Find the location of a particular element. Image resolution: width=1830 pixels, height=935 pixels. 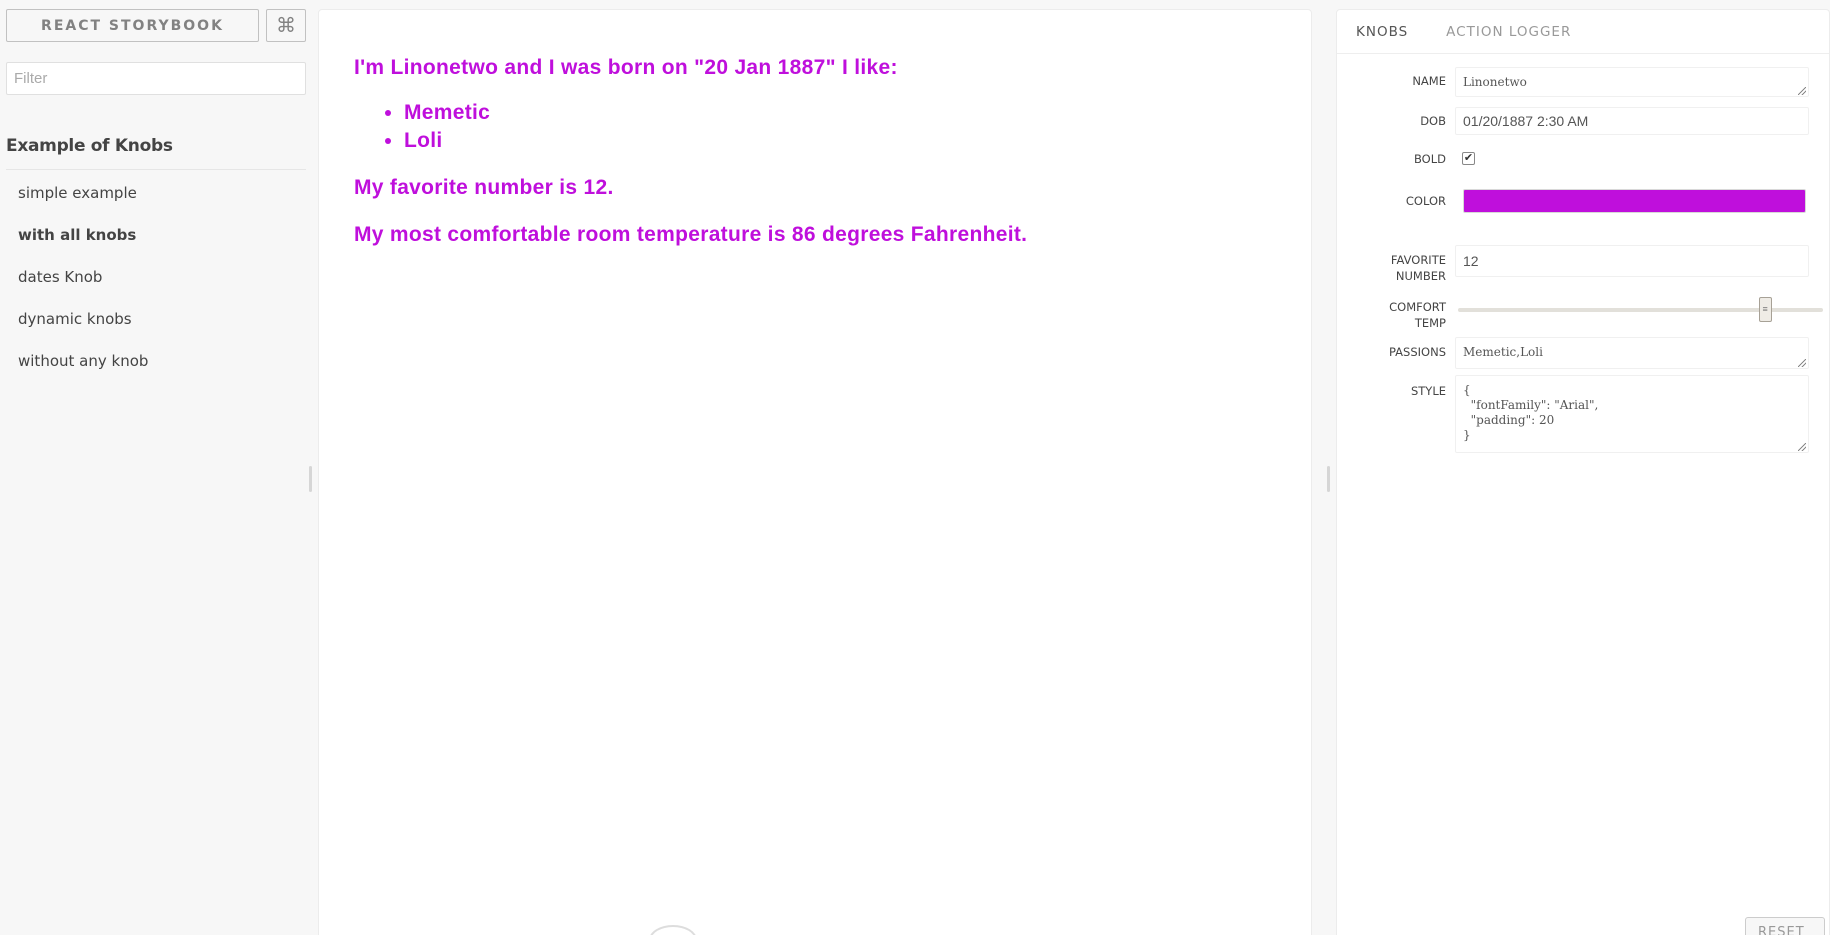

knob-label-bold: BOLD is located at coordinates (1429, 159).